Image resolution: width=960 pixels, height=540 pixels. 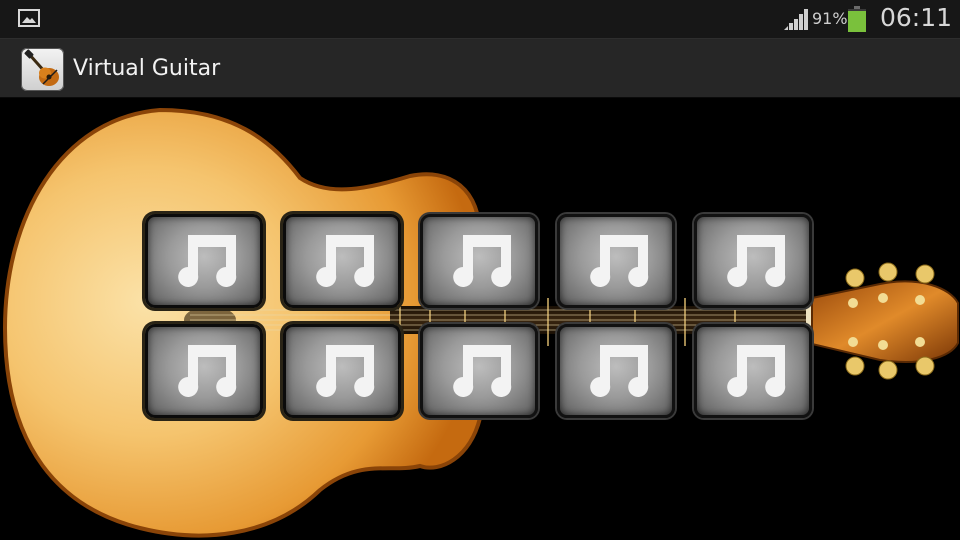 I want to click on gallery-notification-icon, so click(x=29, y=18).